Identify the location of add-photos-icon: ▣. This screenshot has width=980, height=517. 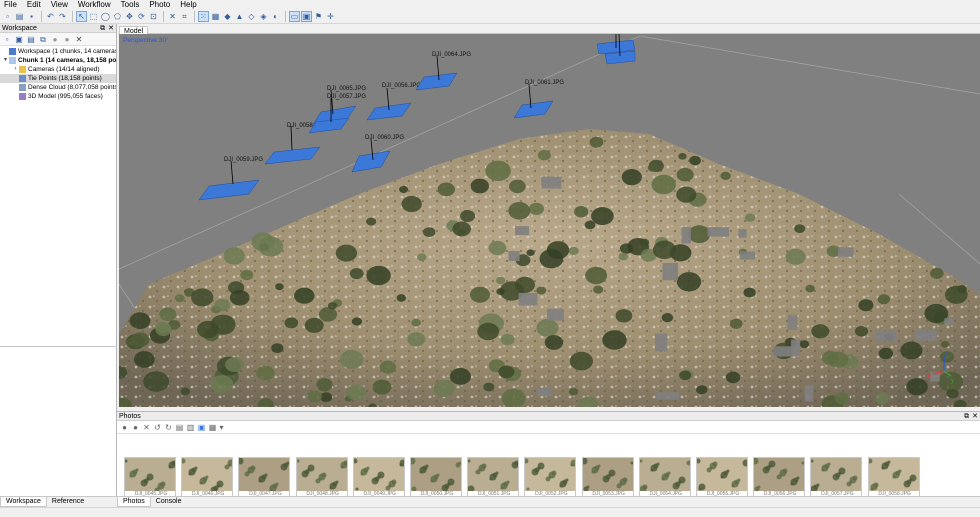
(19, 39).